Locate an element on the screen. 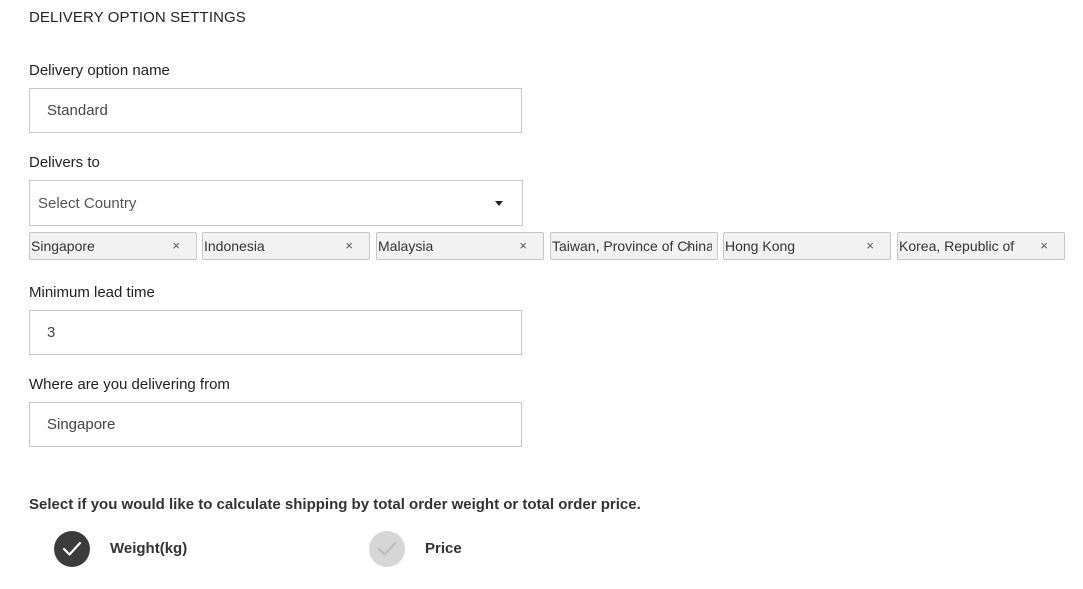 The height and width of the screenshot is (589, 1083). country-select-placeholder: Select Country is located at coordinates (87, 203).